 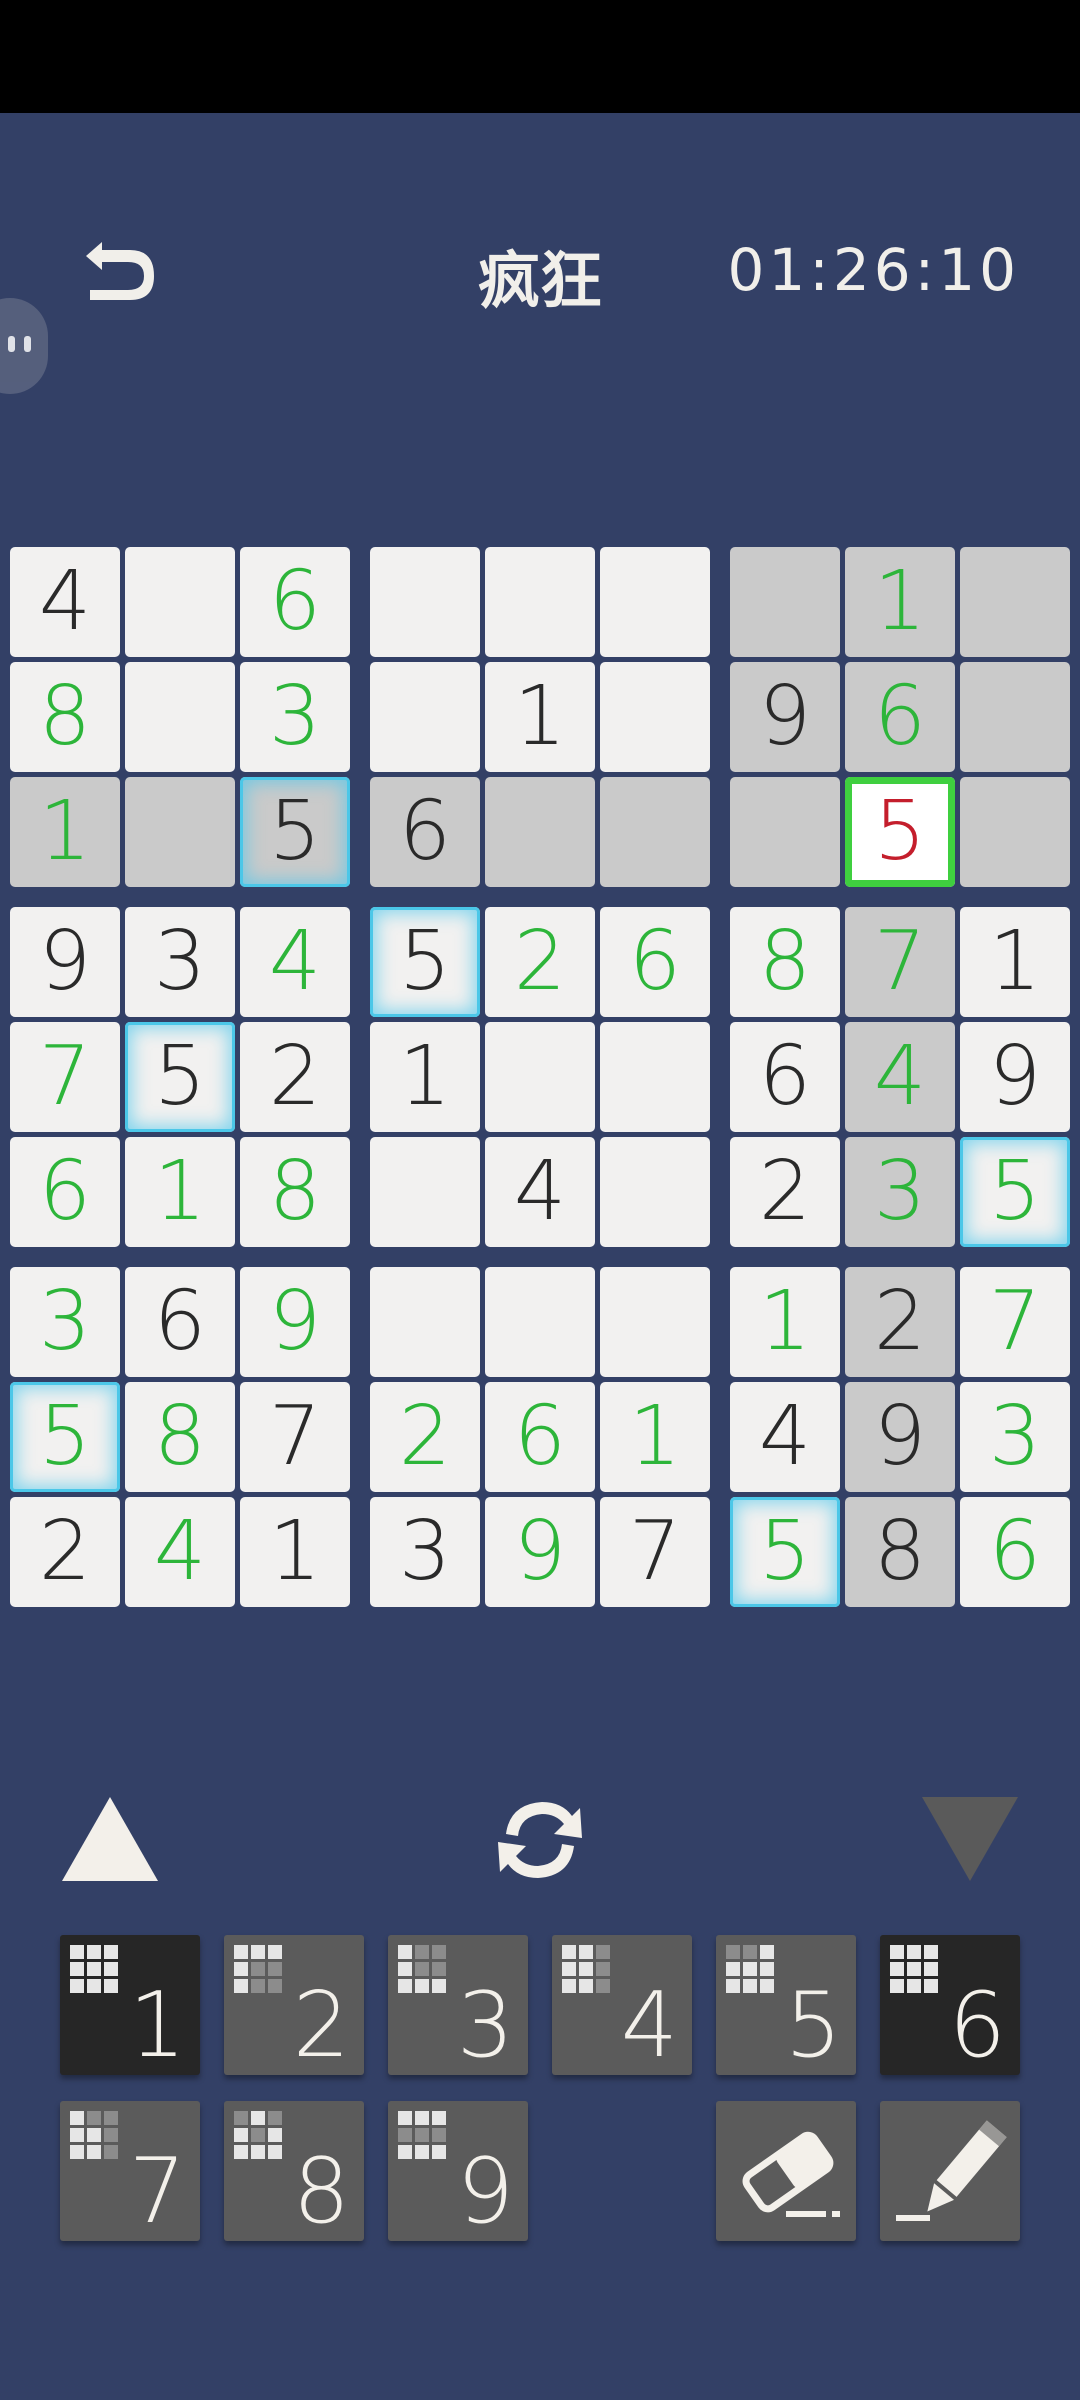 I want to click on board-cell-r1c4, so click(x=425, y=602).